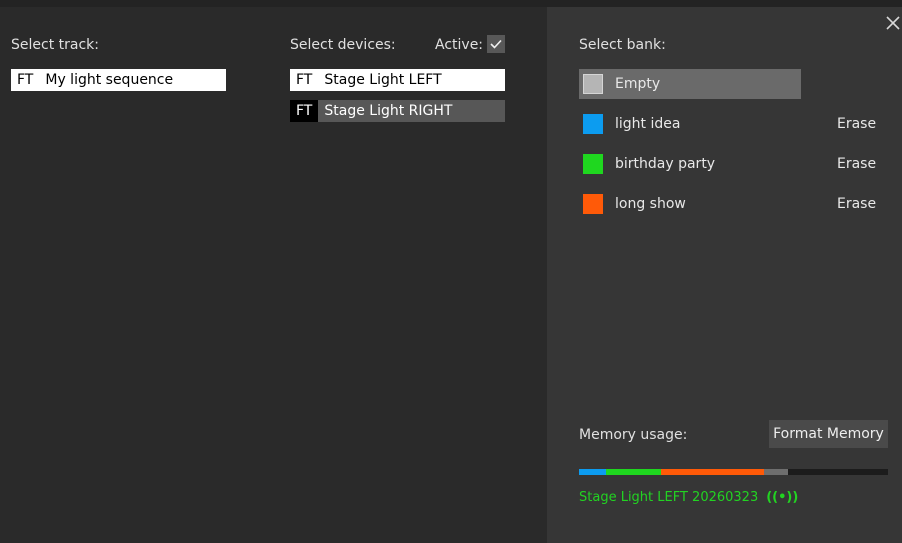  I want to click on bank-name: long show, so click(650, 204).